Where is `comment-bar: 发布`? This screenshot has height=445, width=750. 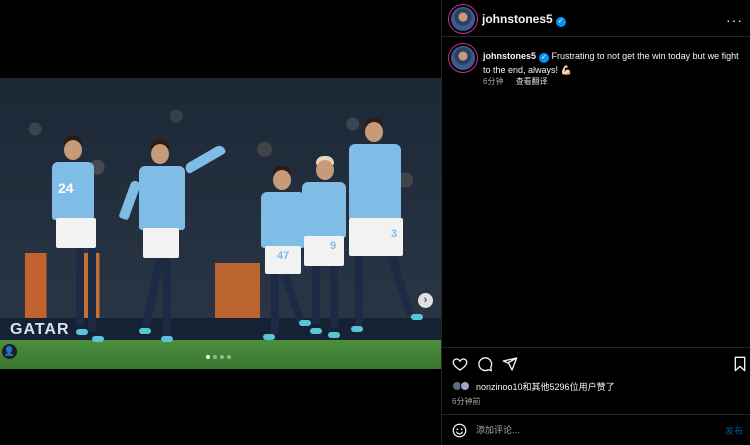
comment-bar: 发布 is located at coordinates (596, 429).